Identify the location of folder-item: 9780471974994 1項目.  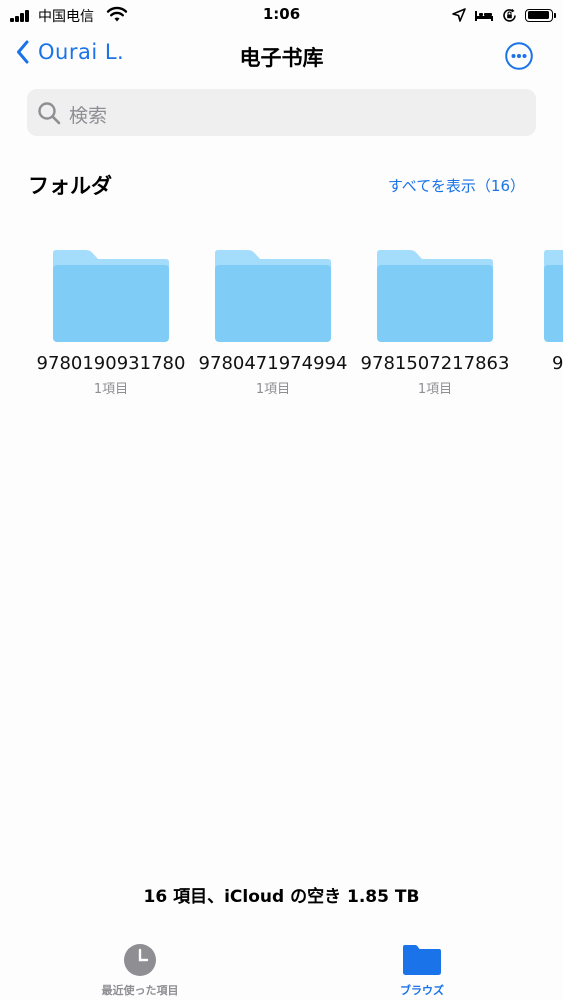
(273, 323).